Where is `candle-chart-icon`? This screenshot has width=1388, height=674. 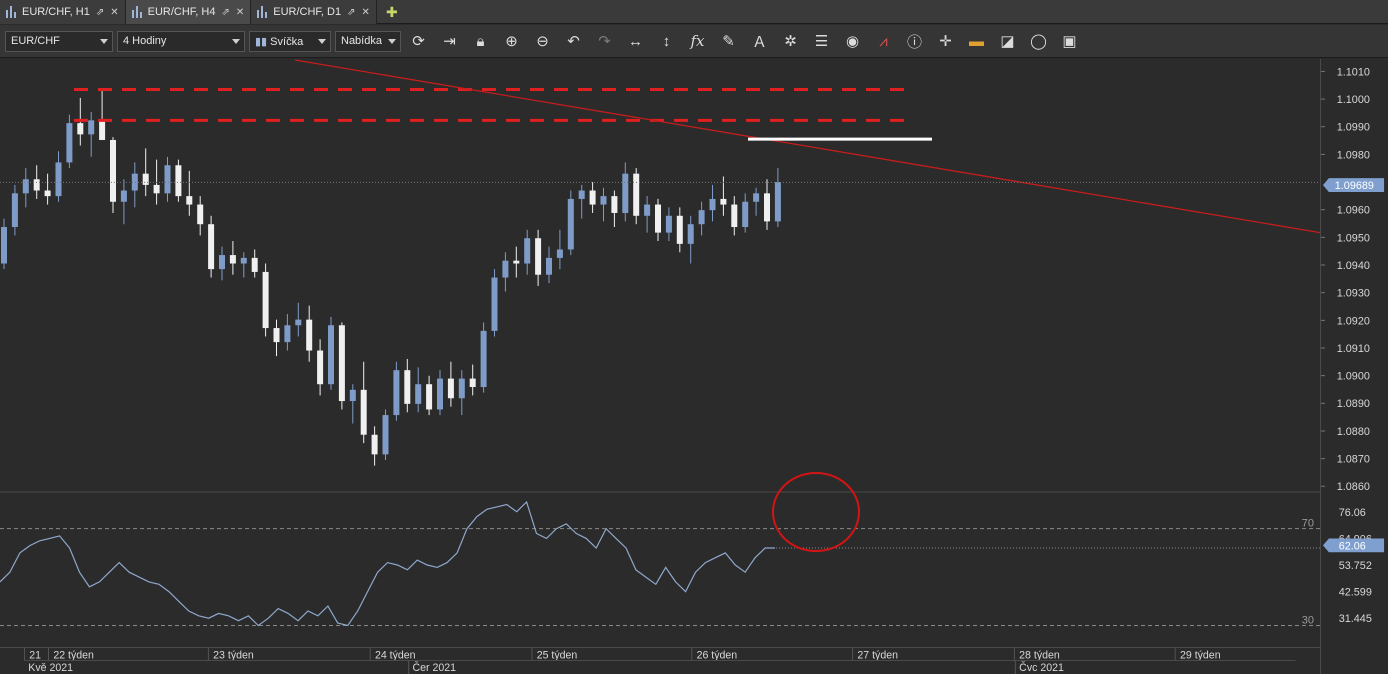 candle-chart-icon is located at coordinates (11, 12).